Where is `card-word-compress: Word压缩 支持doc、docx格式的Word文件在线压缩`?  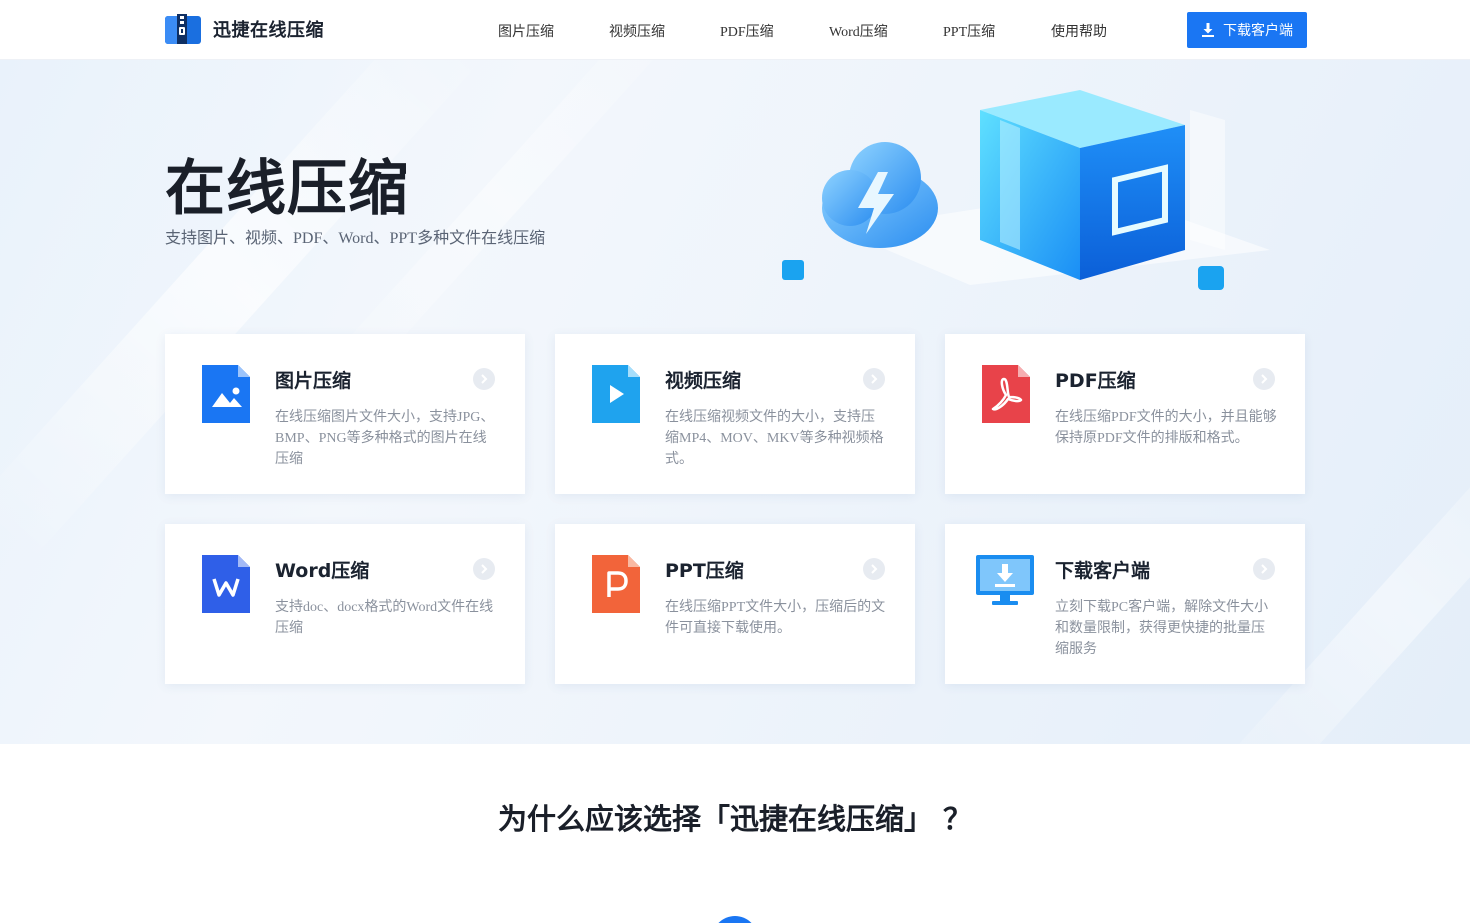 card-word-compress: Word压缩 支持doc、docx格式的Word文件在线压缩 is located at coordinates (345, 604).